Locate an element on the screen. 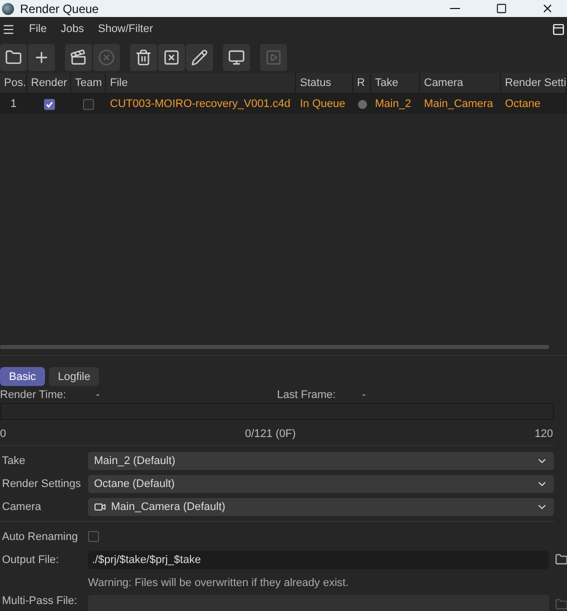 The height and width of the screenshot is (611, 567). menu-item: Show/Filter is located at coordinates (126, 29).